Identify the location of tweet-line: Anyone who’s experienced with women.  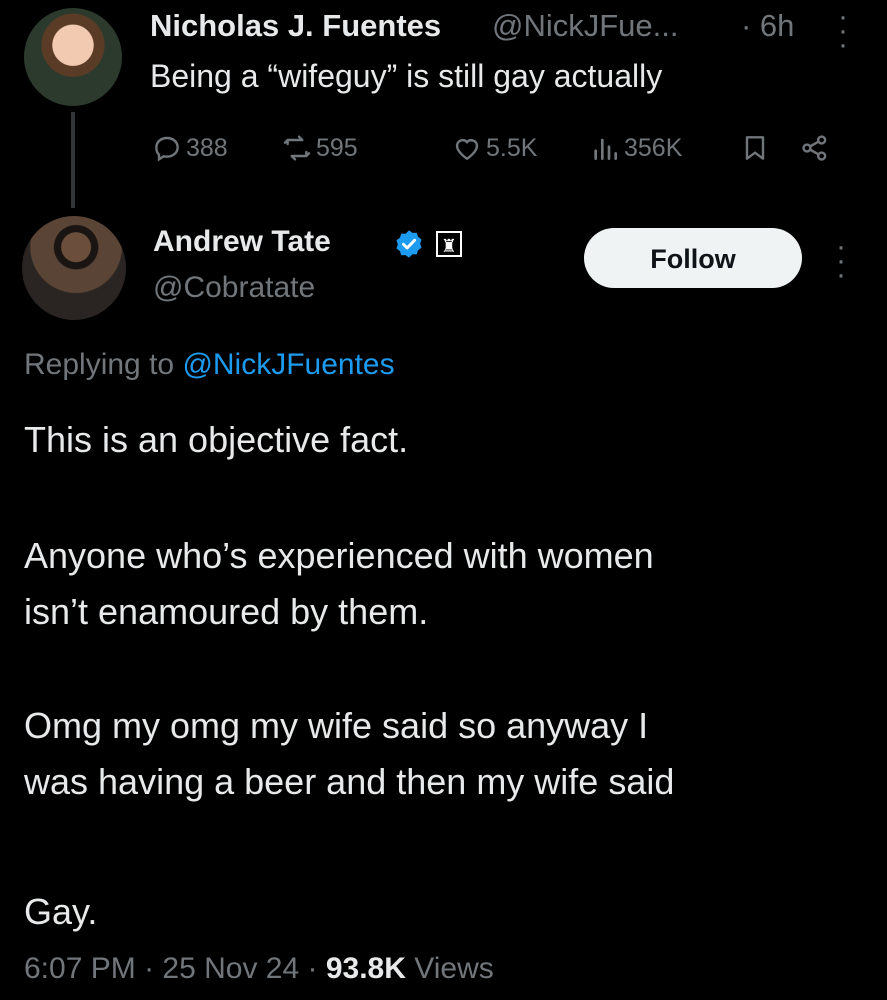
(339, 555).